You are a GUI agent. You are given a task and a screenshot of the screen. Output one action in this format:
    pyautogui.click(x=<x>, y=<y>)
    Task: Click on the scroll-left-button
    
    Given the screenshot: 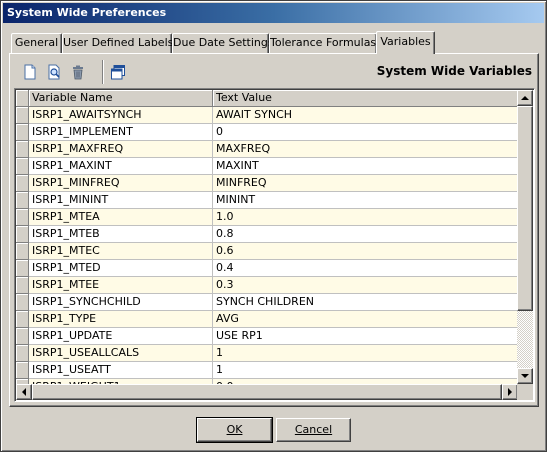 What is the action you would take?
    pyautogui.click(x=24, y=392)
    